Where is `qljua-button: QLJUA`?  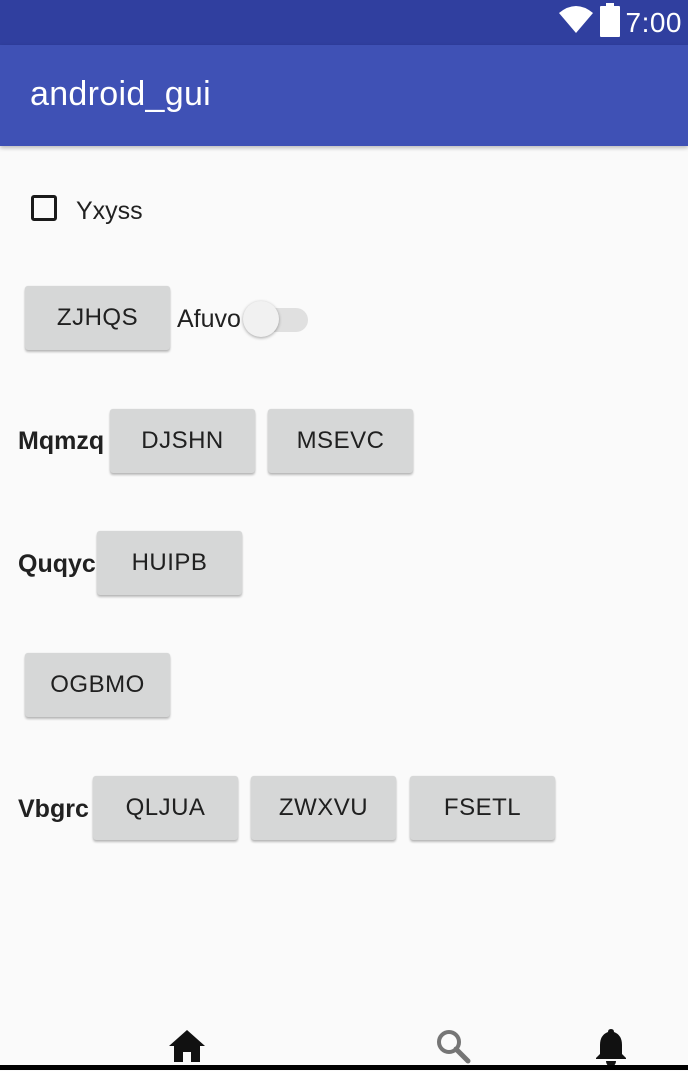
qljua-button: QLJUA is located at coordinates (165, 808).